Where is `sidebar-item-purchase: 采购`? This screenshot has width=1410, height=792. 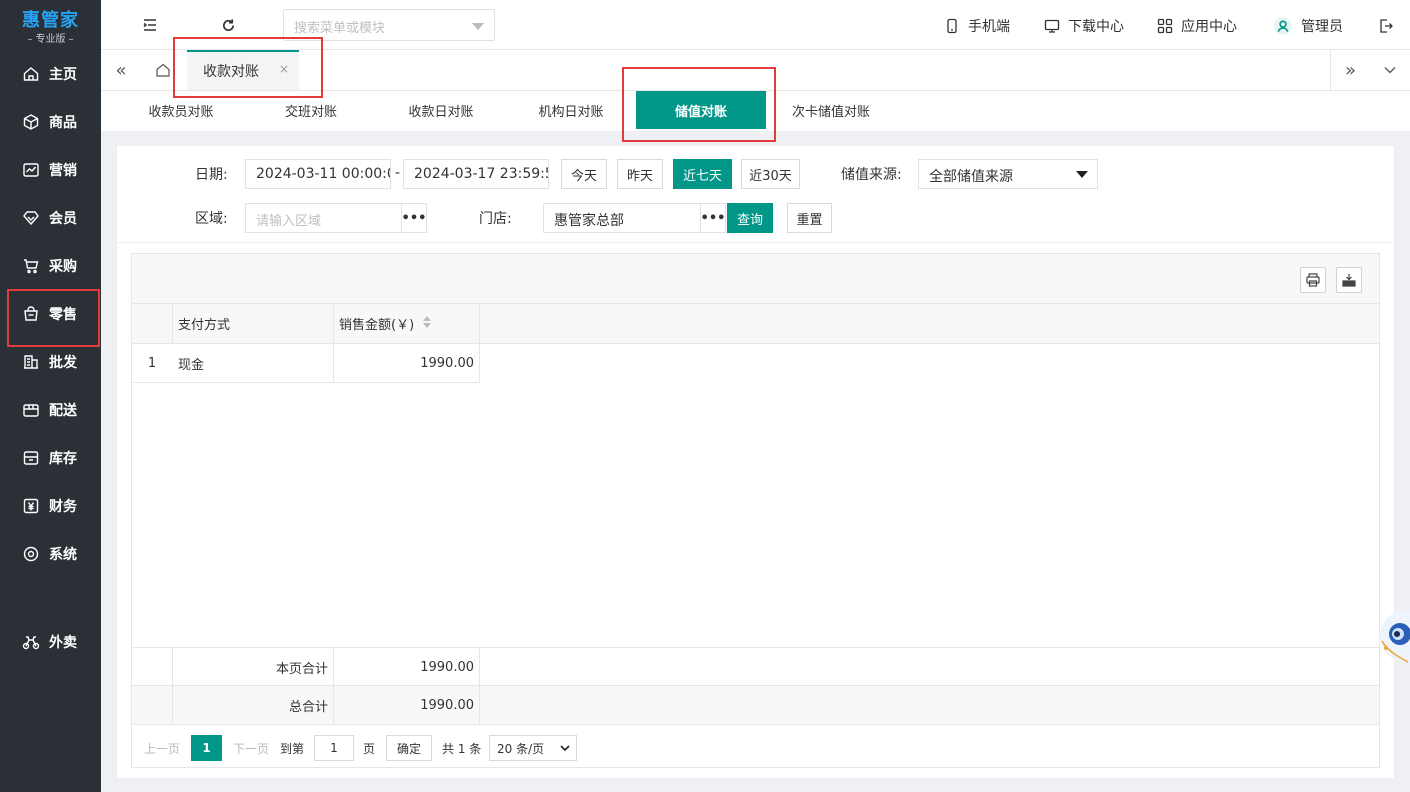
sidebar-item-purchase: 采购 is located at coordinates (50, 266).